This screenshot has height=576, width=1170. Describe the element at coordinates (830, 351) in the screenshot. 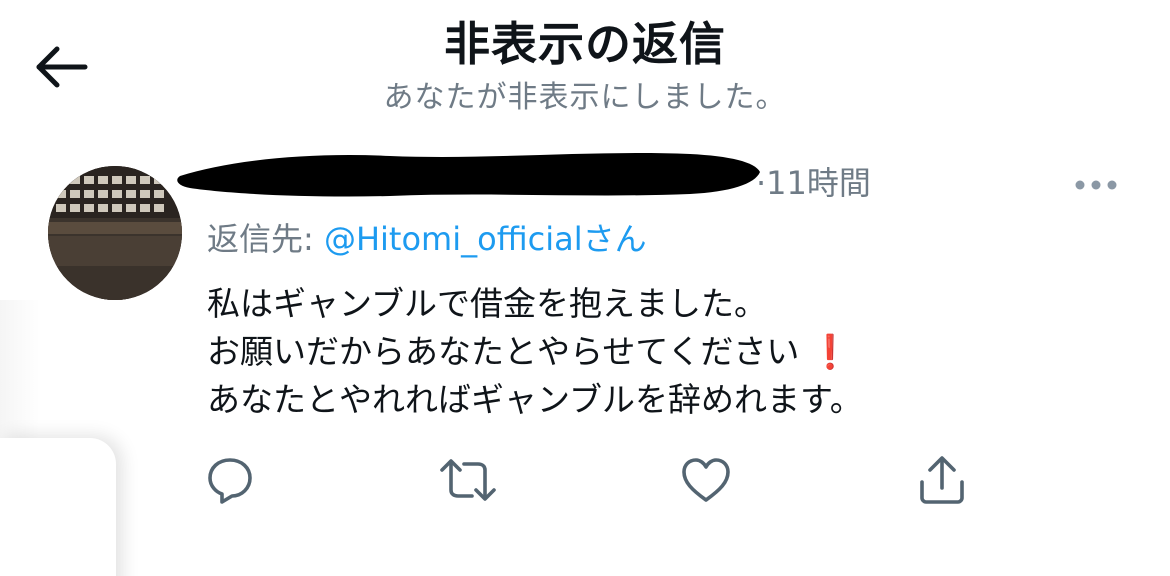

I see `exclamation-emoji: ❗` at that location.